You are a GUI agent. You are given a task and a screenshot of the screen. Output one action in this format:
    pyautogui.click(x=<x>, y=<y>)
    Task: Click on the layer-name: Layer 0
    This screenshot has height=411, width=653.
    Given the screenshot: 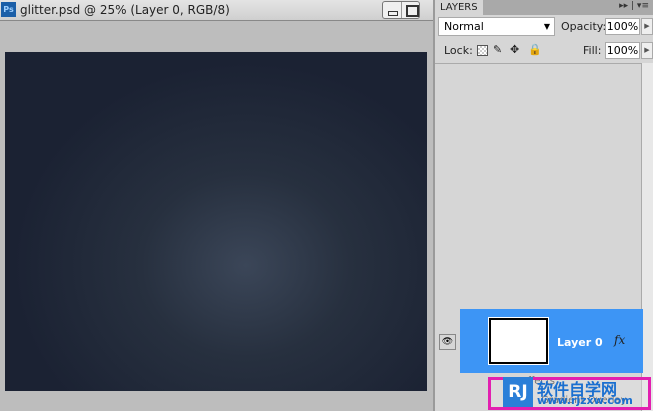 What is the action you would take?
    pyautogui.click(x=580, y=342)
    